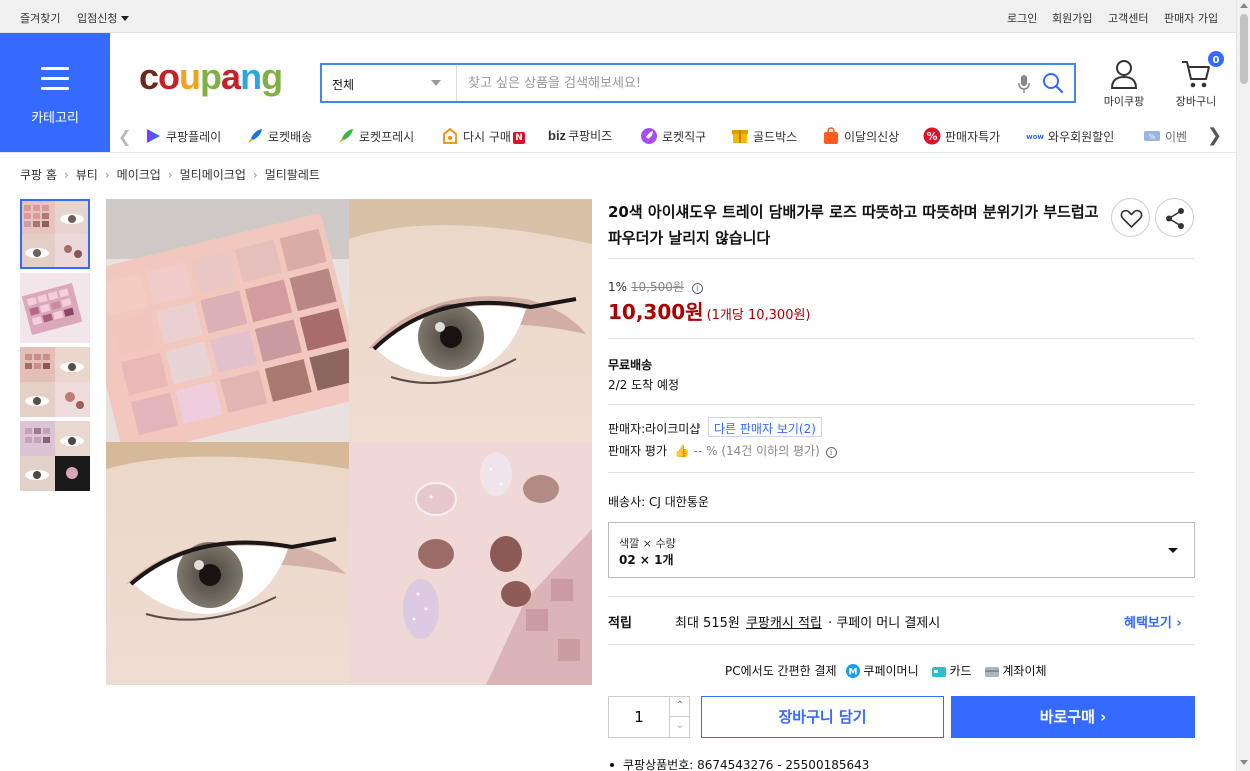 This screenshot has height=771, width=1250. I want to click on coupay-money-icon: M, so click(853, 671).